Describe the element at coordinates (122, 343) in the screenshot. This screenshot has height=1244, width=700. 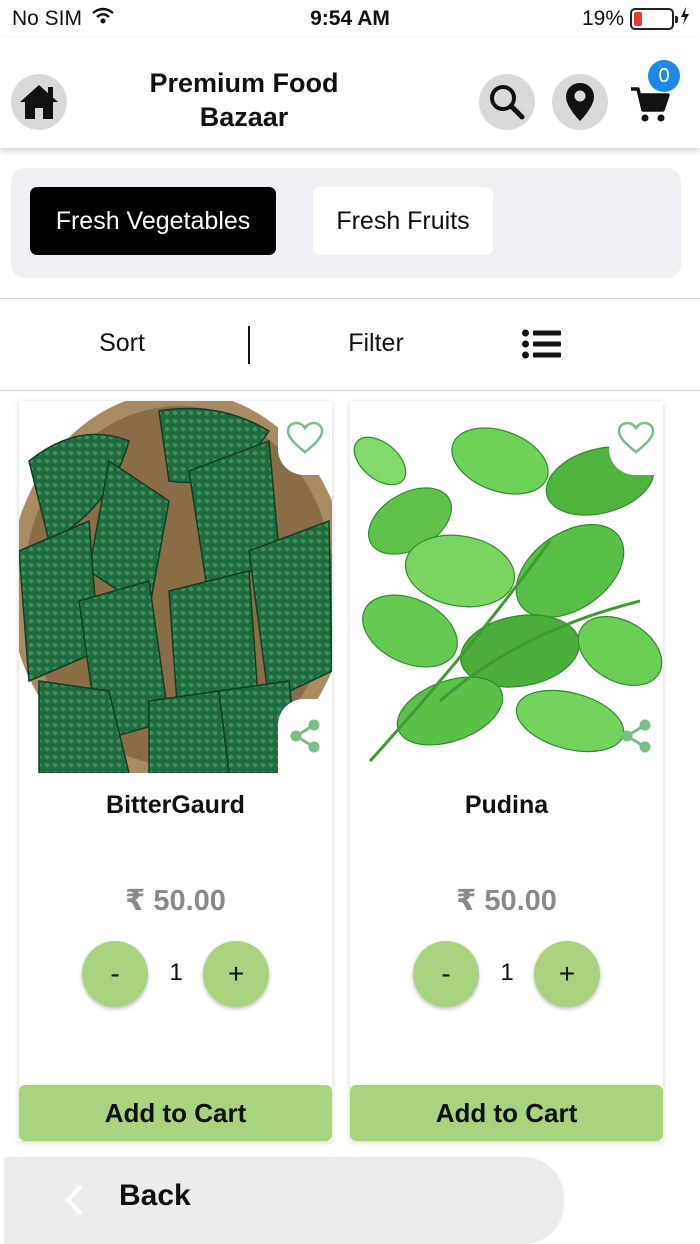
I see `sort-button: Sort` at that location.